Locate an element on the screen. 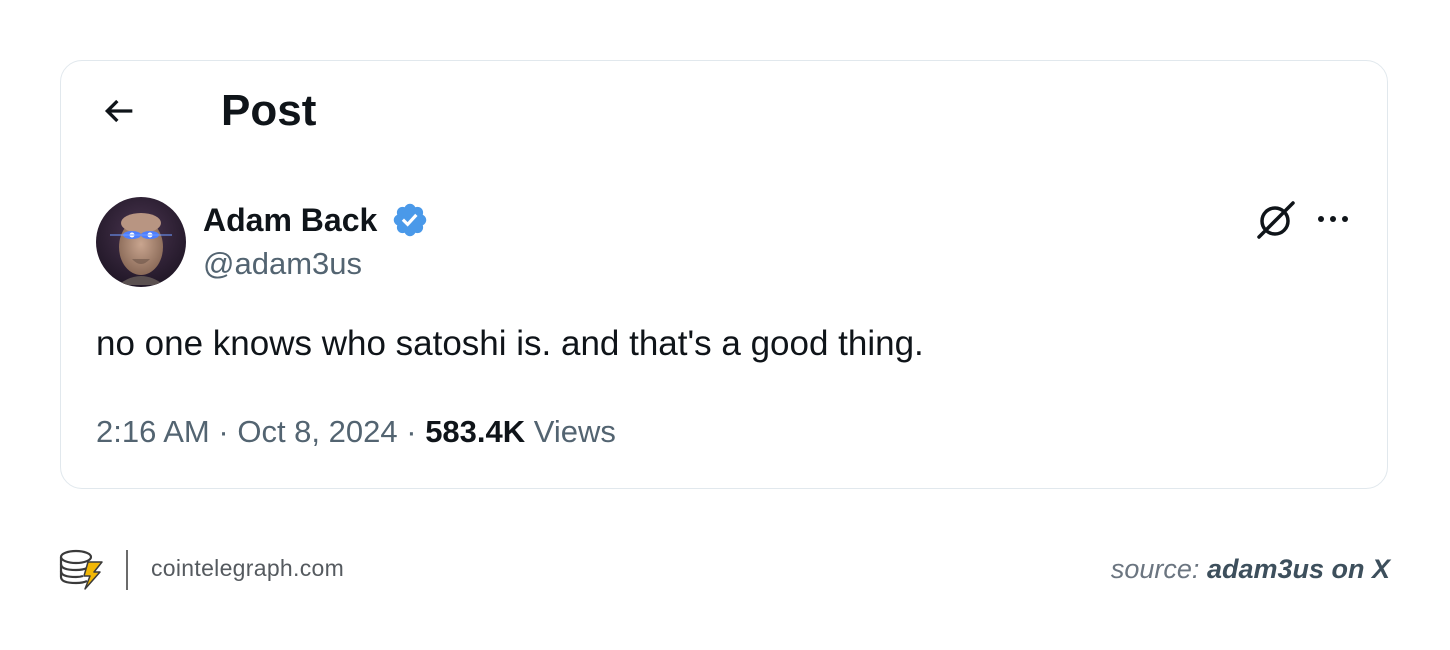 The height and width of the screenshot is (650, 1450). arrow-left-icon is located at coordinates (118, 111).